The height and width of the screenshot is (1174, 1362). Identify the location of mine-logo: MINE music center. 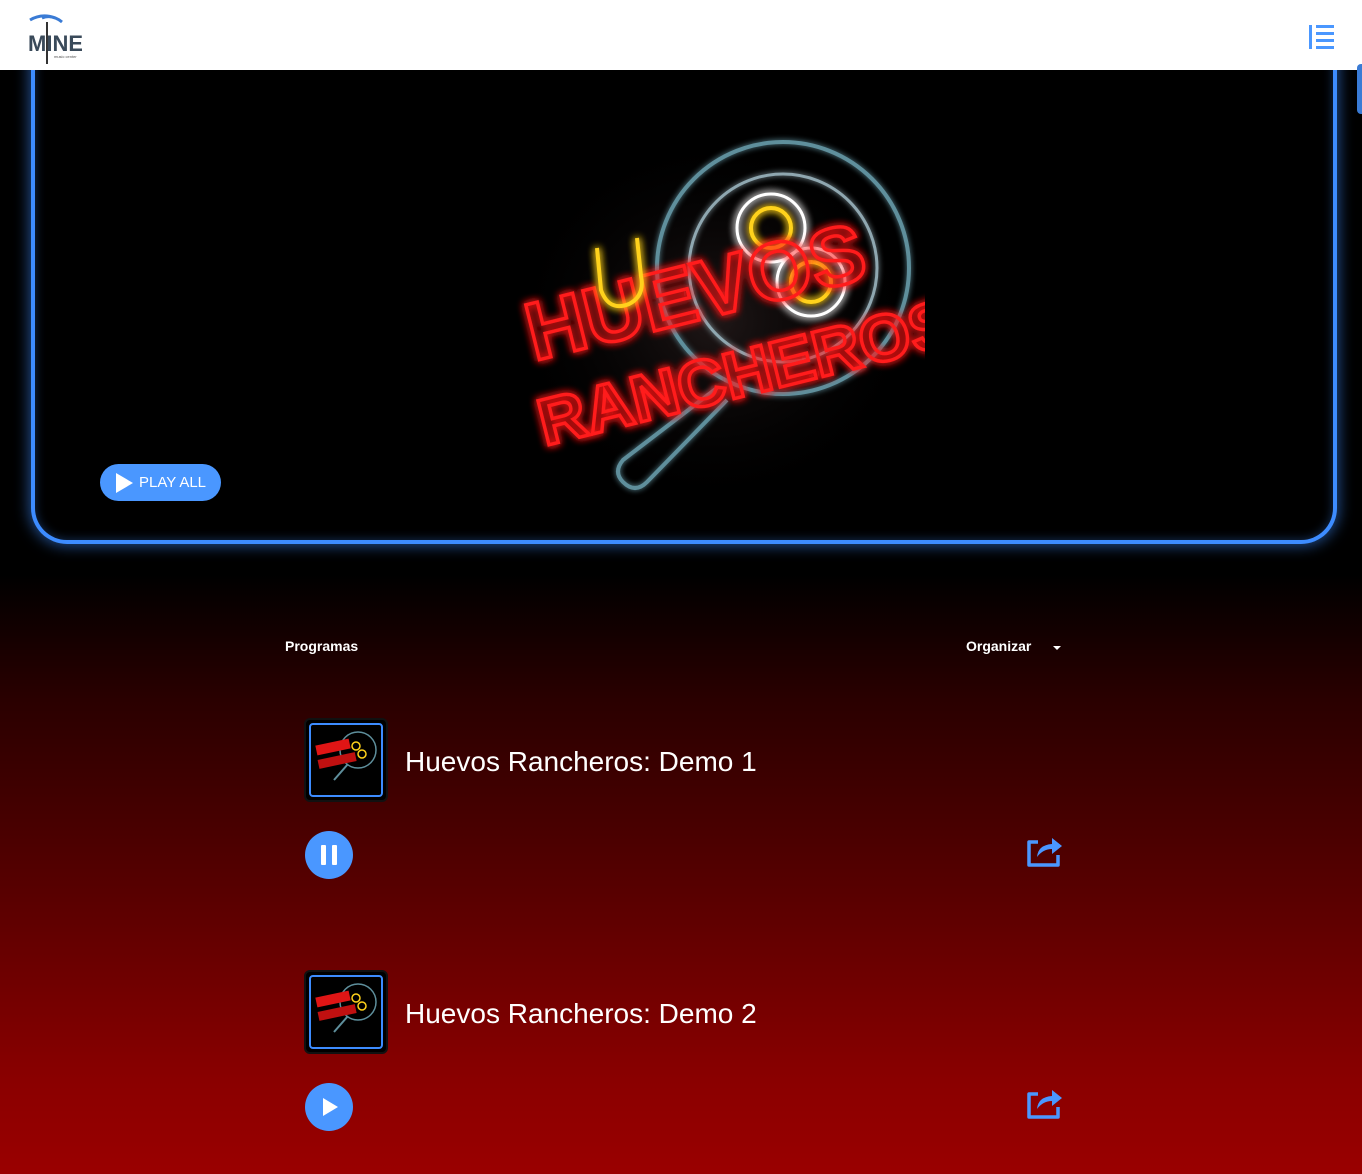
(55, 40).